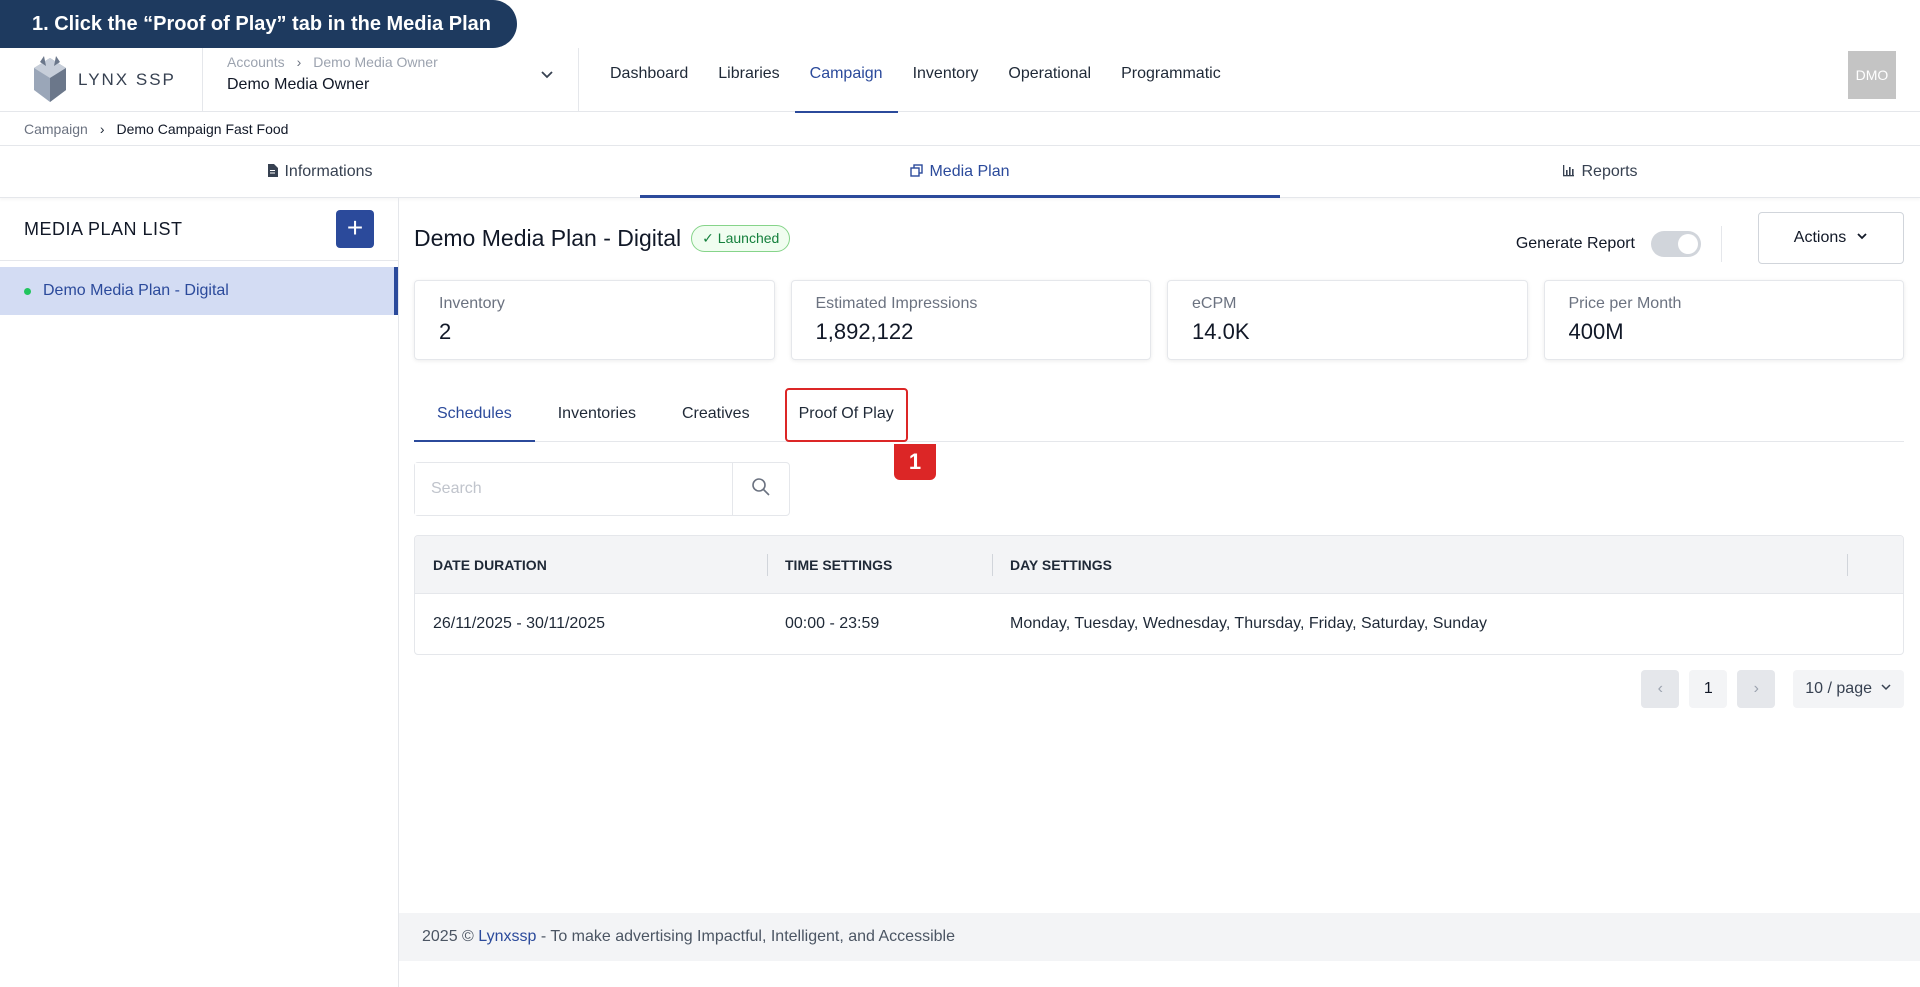 This screenshot has width=1920, height=987. I want to click on tab-proof-of-play: Proof Of Play, so click(846, 415).